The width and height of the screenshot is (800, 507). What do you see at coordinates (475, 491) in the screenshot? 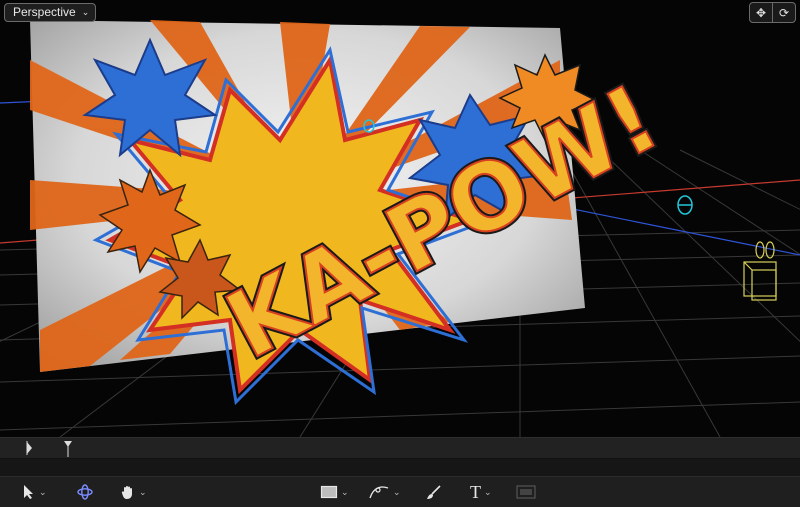
I see `text-tool-icon: T` at bounding box center [475, 491].